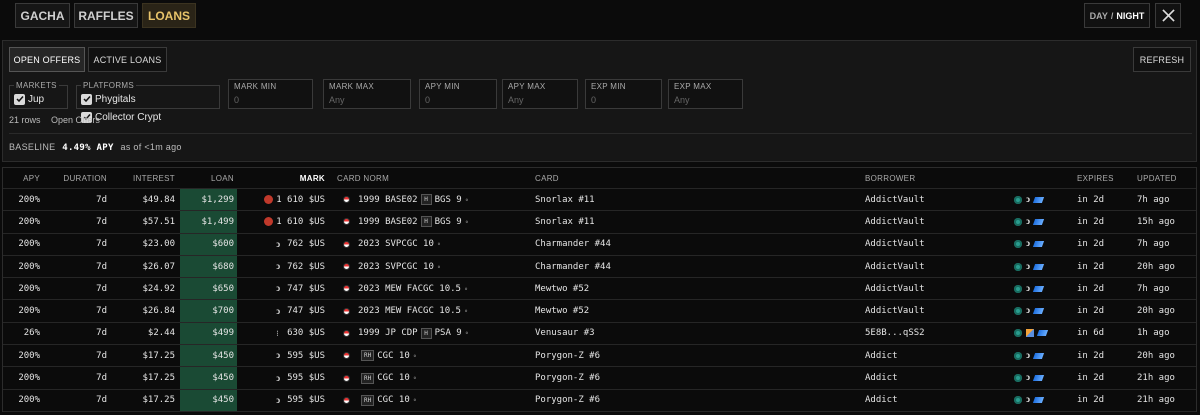 The width and height of the screenshot is (1200, 415). I want to click on header-mark: MARK, so click(284, 178).